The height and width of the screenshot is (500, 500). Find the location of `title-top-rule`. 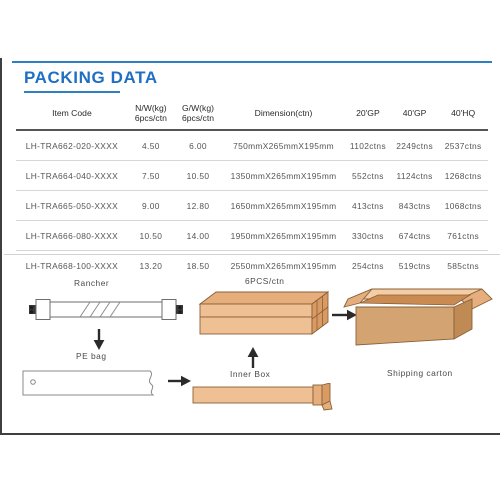

title-top-rule is located at coordinates (252, 62).